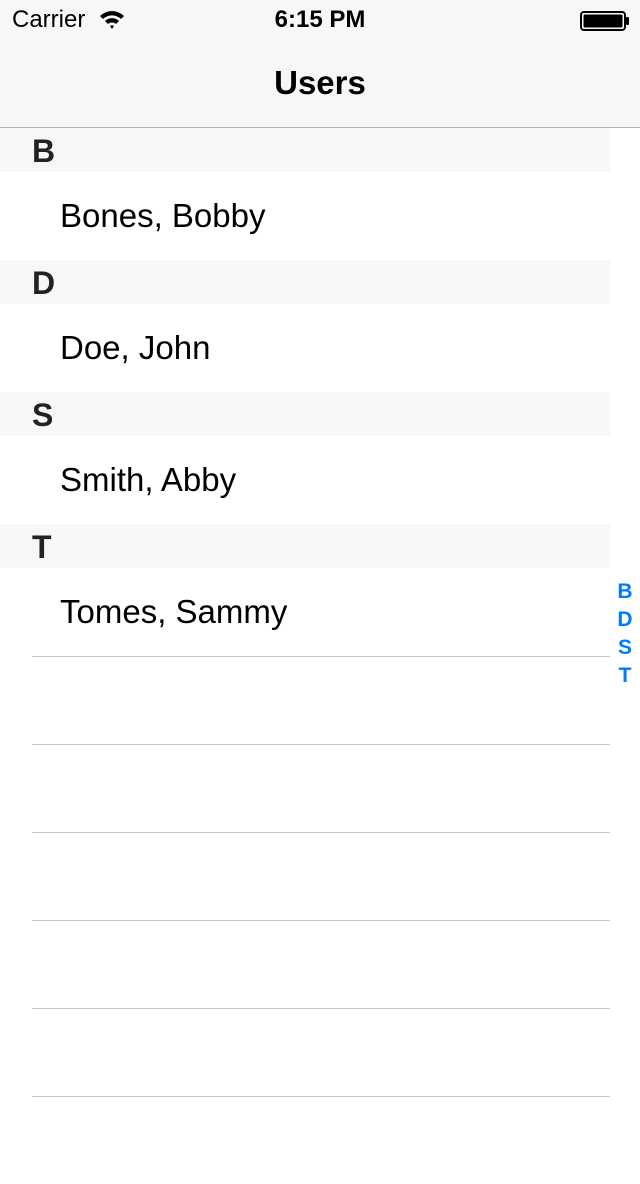 Image resolution: width=640 pixels, height=1184 pixels. What do you see at coordinates (305, 612) in the screenshot?
I see `list-item: Tomes, Sammy` at bounding box center [305, 612].